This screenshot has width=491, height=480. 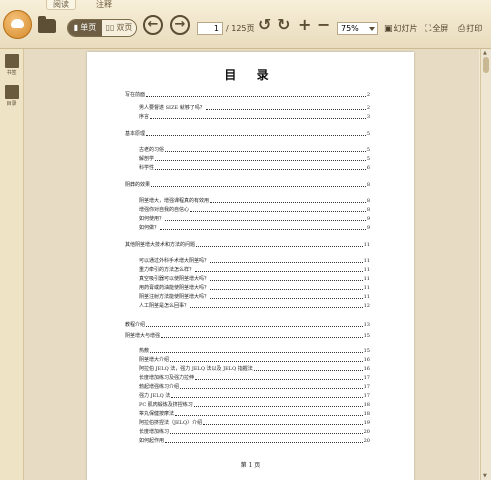 I want to click on vertical-scrollbar: ▲ ▼, so click(x=485, y=264).